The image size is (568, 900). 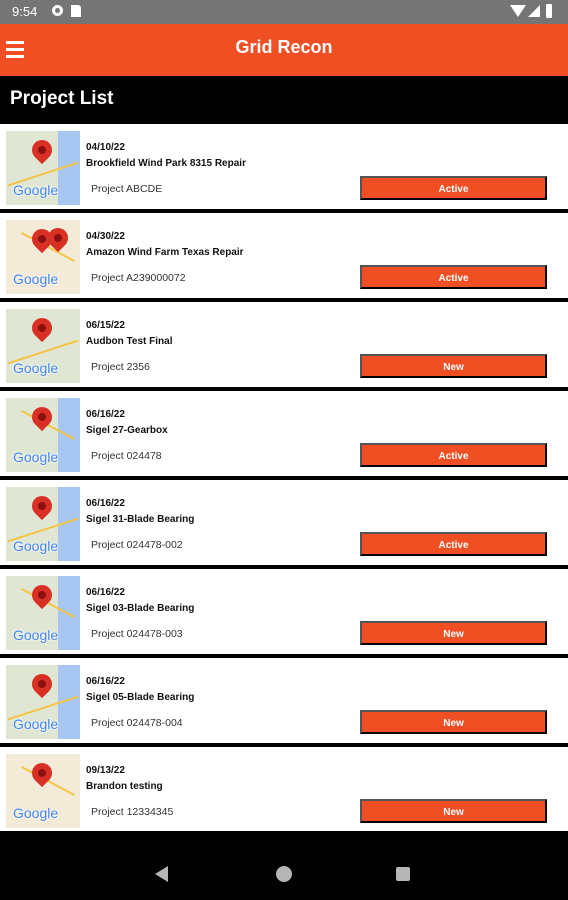 What do you see at coordinates (284, 12) in the screenshot?
I see `android-status-bar: 9:54` at bounding box center [284, 12].